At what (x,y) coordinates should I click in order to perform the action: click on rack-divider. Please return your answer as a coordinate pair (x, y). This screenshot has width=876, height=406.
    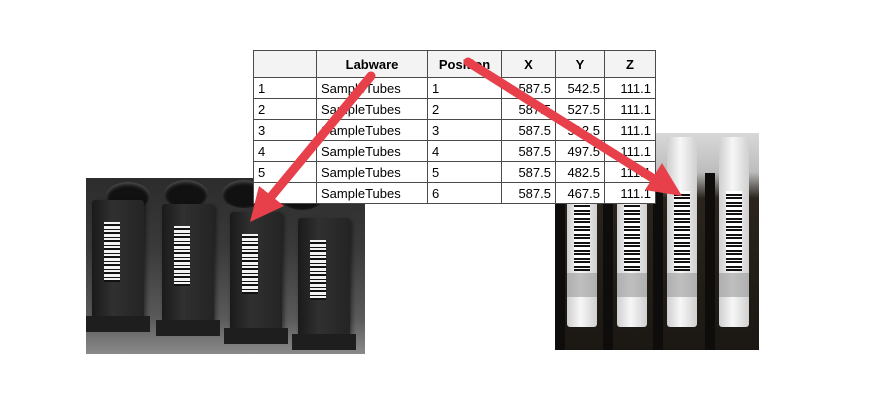
    Looking at the image, I should click on (710, 261).